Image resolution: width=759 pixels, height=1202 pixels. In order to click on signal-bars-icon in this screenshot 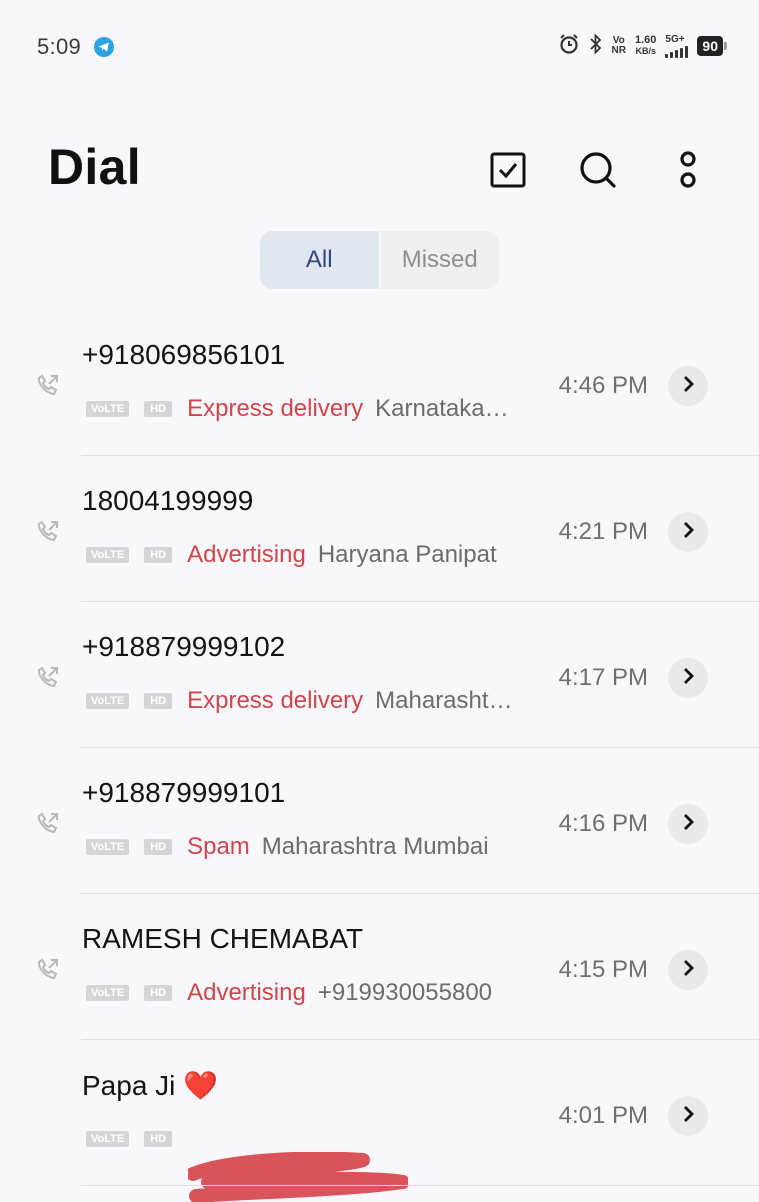, I will do `click(677, 51)`.